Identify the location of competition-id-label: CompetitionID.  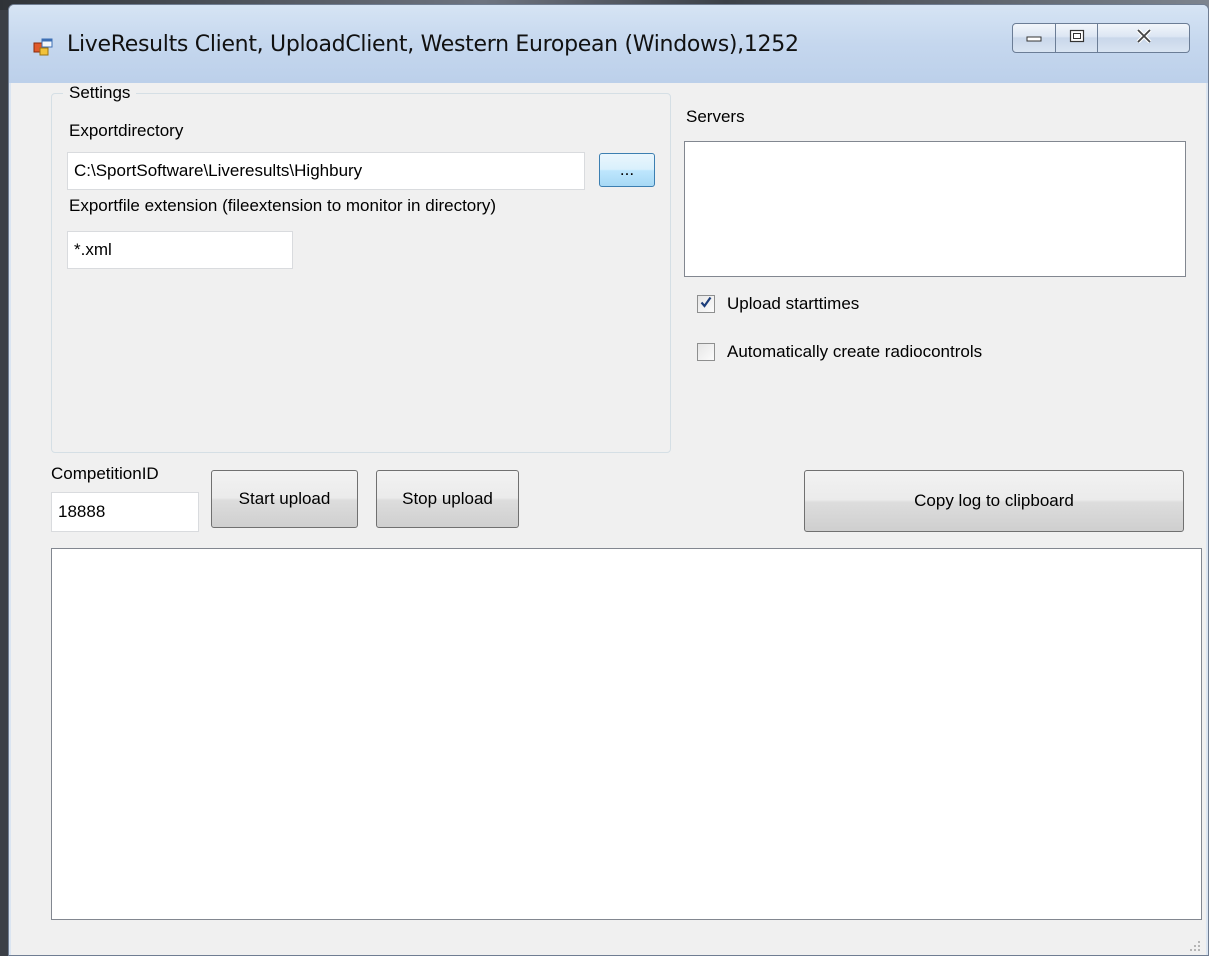
(105, 473).